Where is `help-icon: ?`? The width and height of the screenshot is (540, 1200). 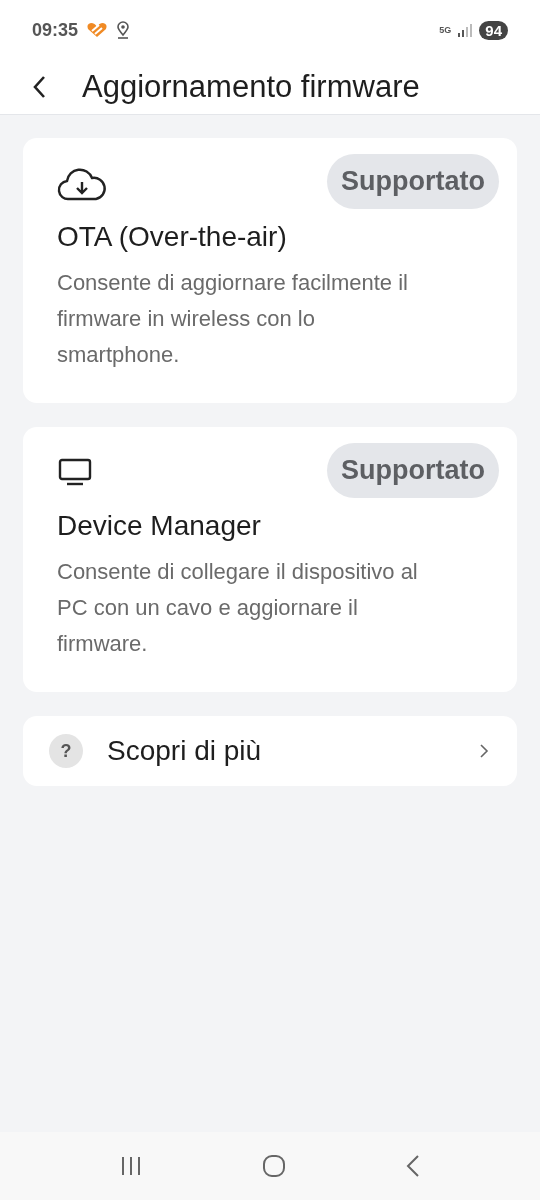 help-icon: ? is located at coordinates (66, 751).